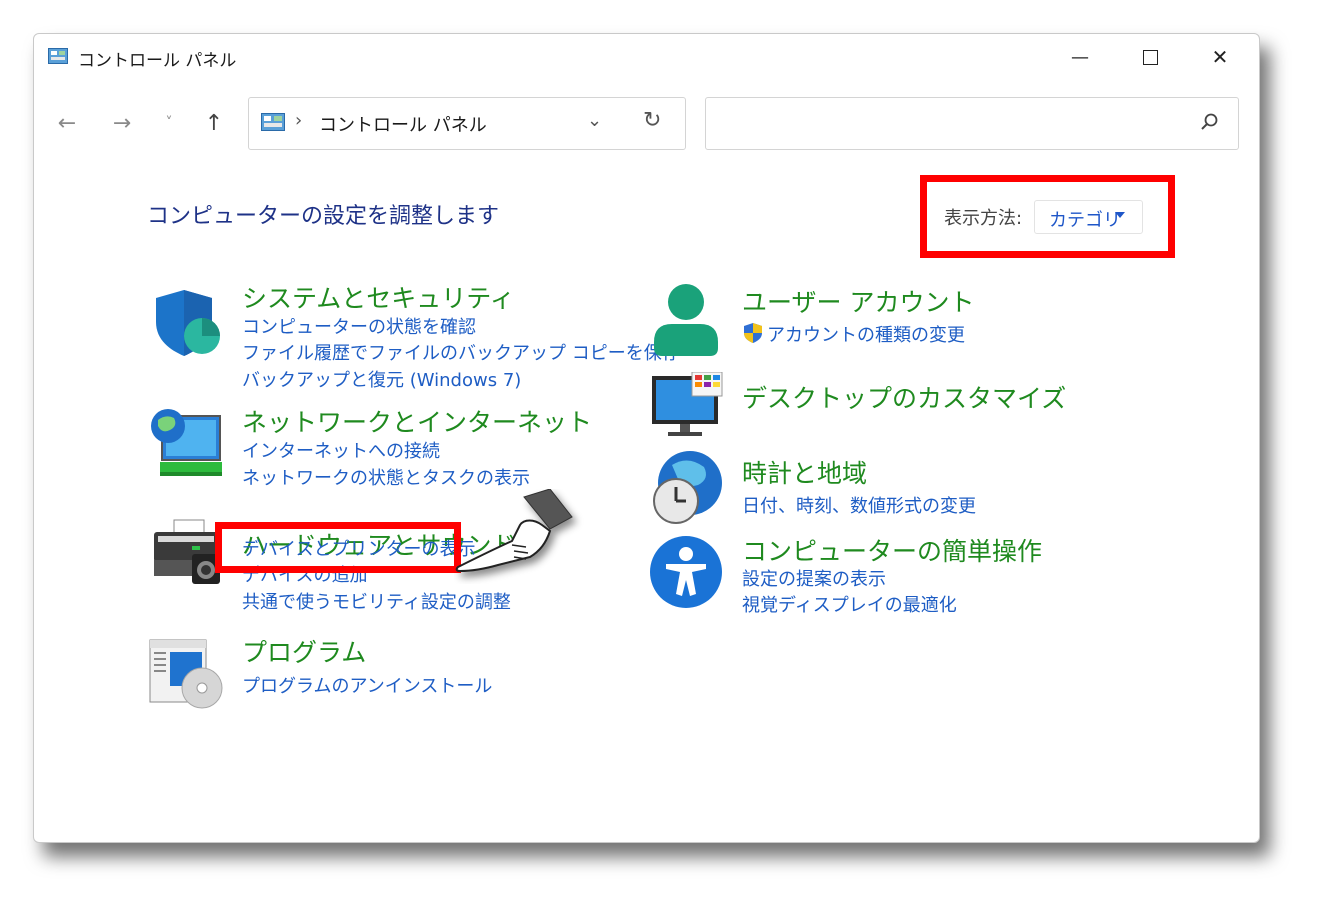 This screenshot has height=908, width=1324. I want to click on link-file-history-backup: ファイル履歴でファイルのバックアップ コピーを保存, so click(461, 352).